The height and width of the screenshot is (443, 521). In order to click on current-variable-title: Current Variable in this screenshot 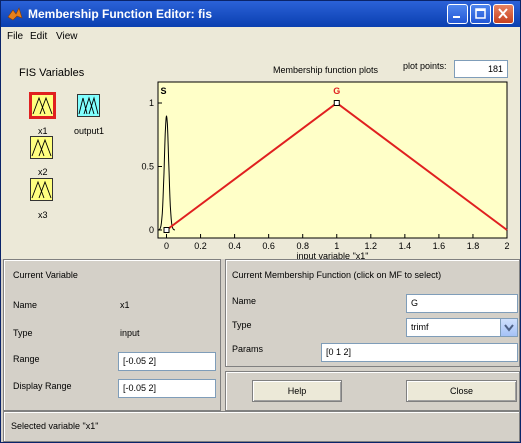, I will do `click(45, 275)`.